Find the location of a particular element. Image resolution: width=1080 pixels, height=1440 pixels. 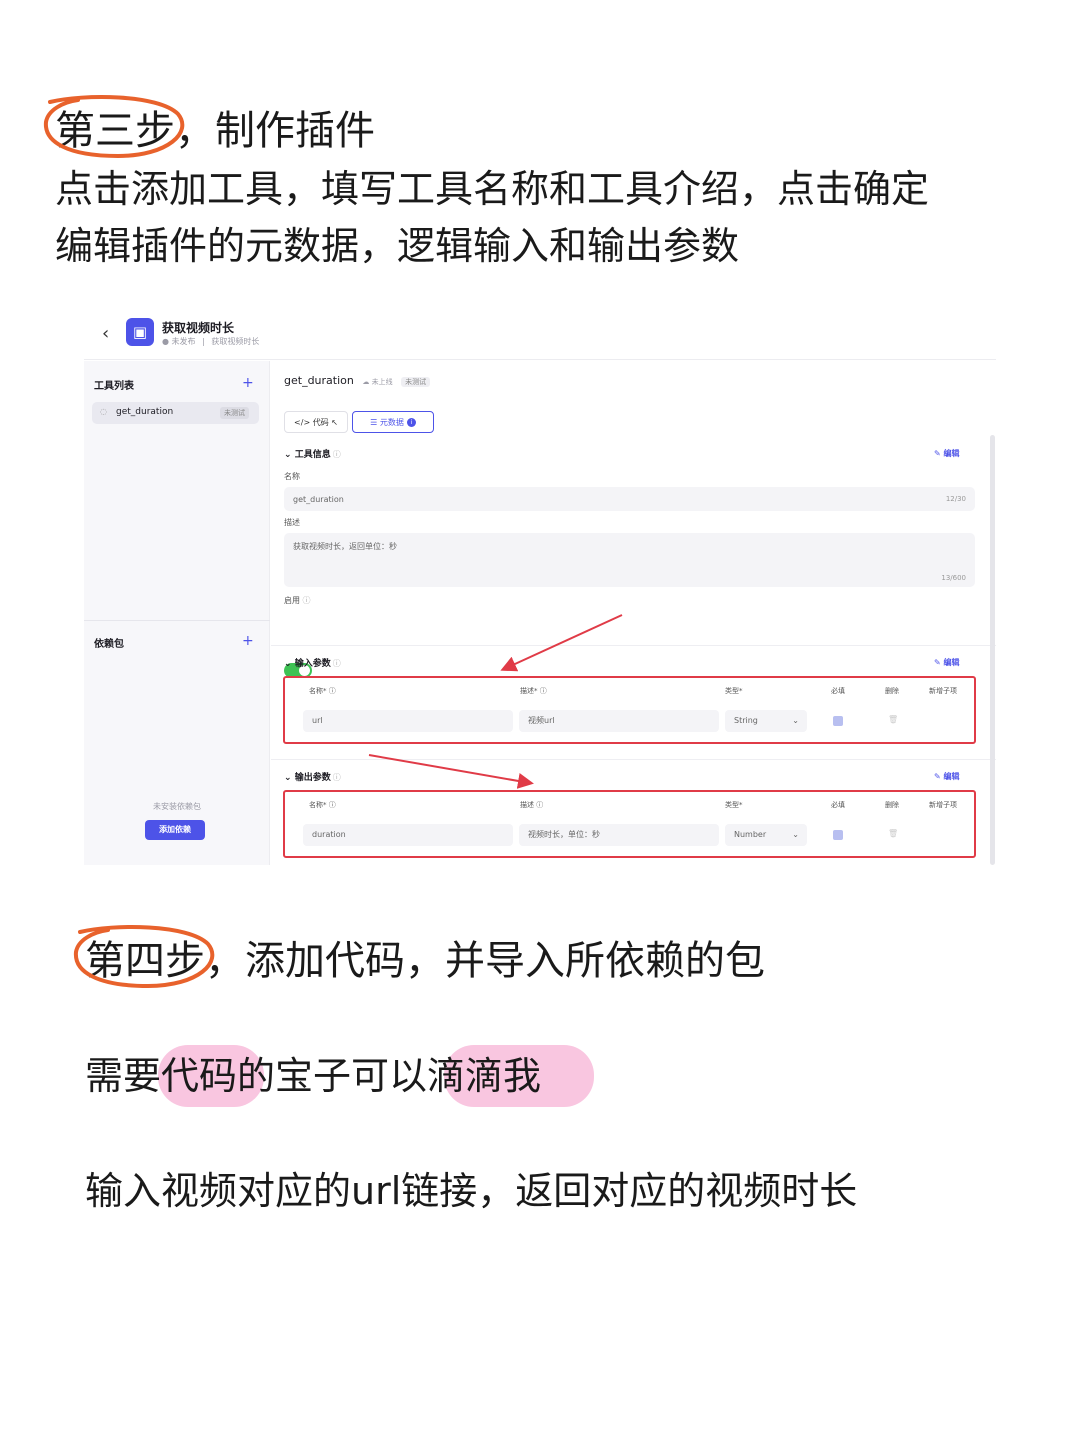

arrow-to-output is located at coordinates (451, 771).